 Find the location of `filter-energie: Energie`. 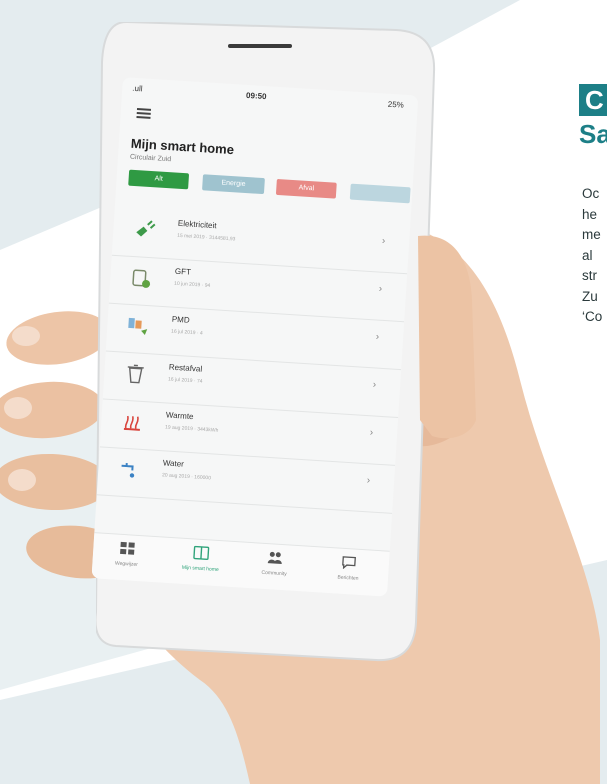

filter-energie: Energie is located at coordinates (233, 184).